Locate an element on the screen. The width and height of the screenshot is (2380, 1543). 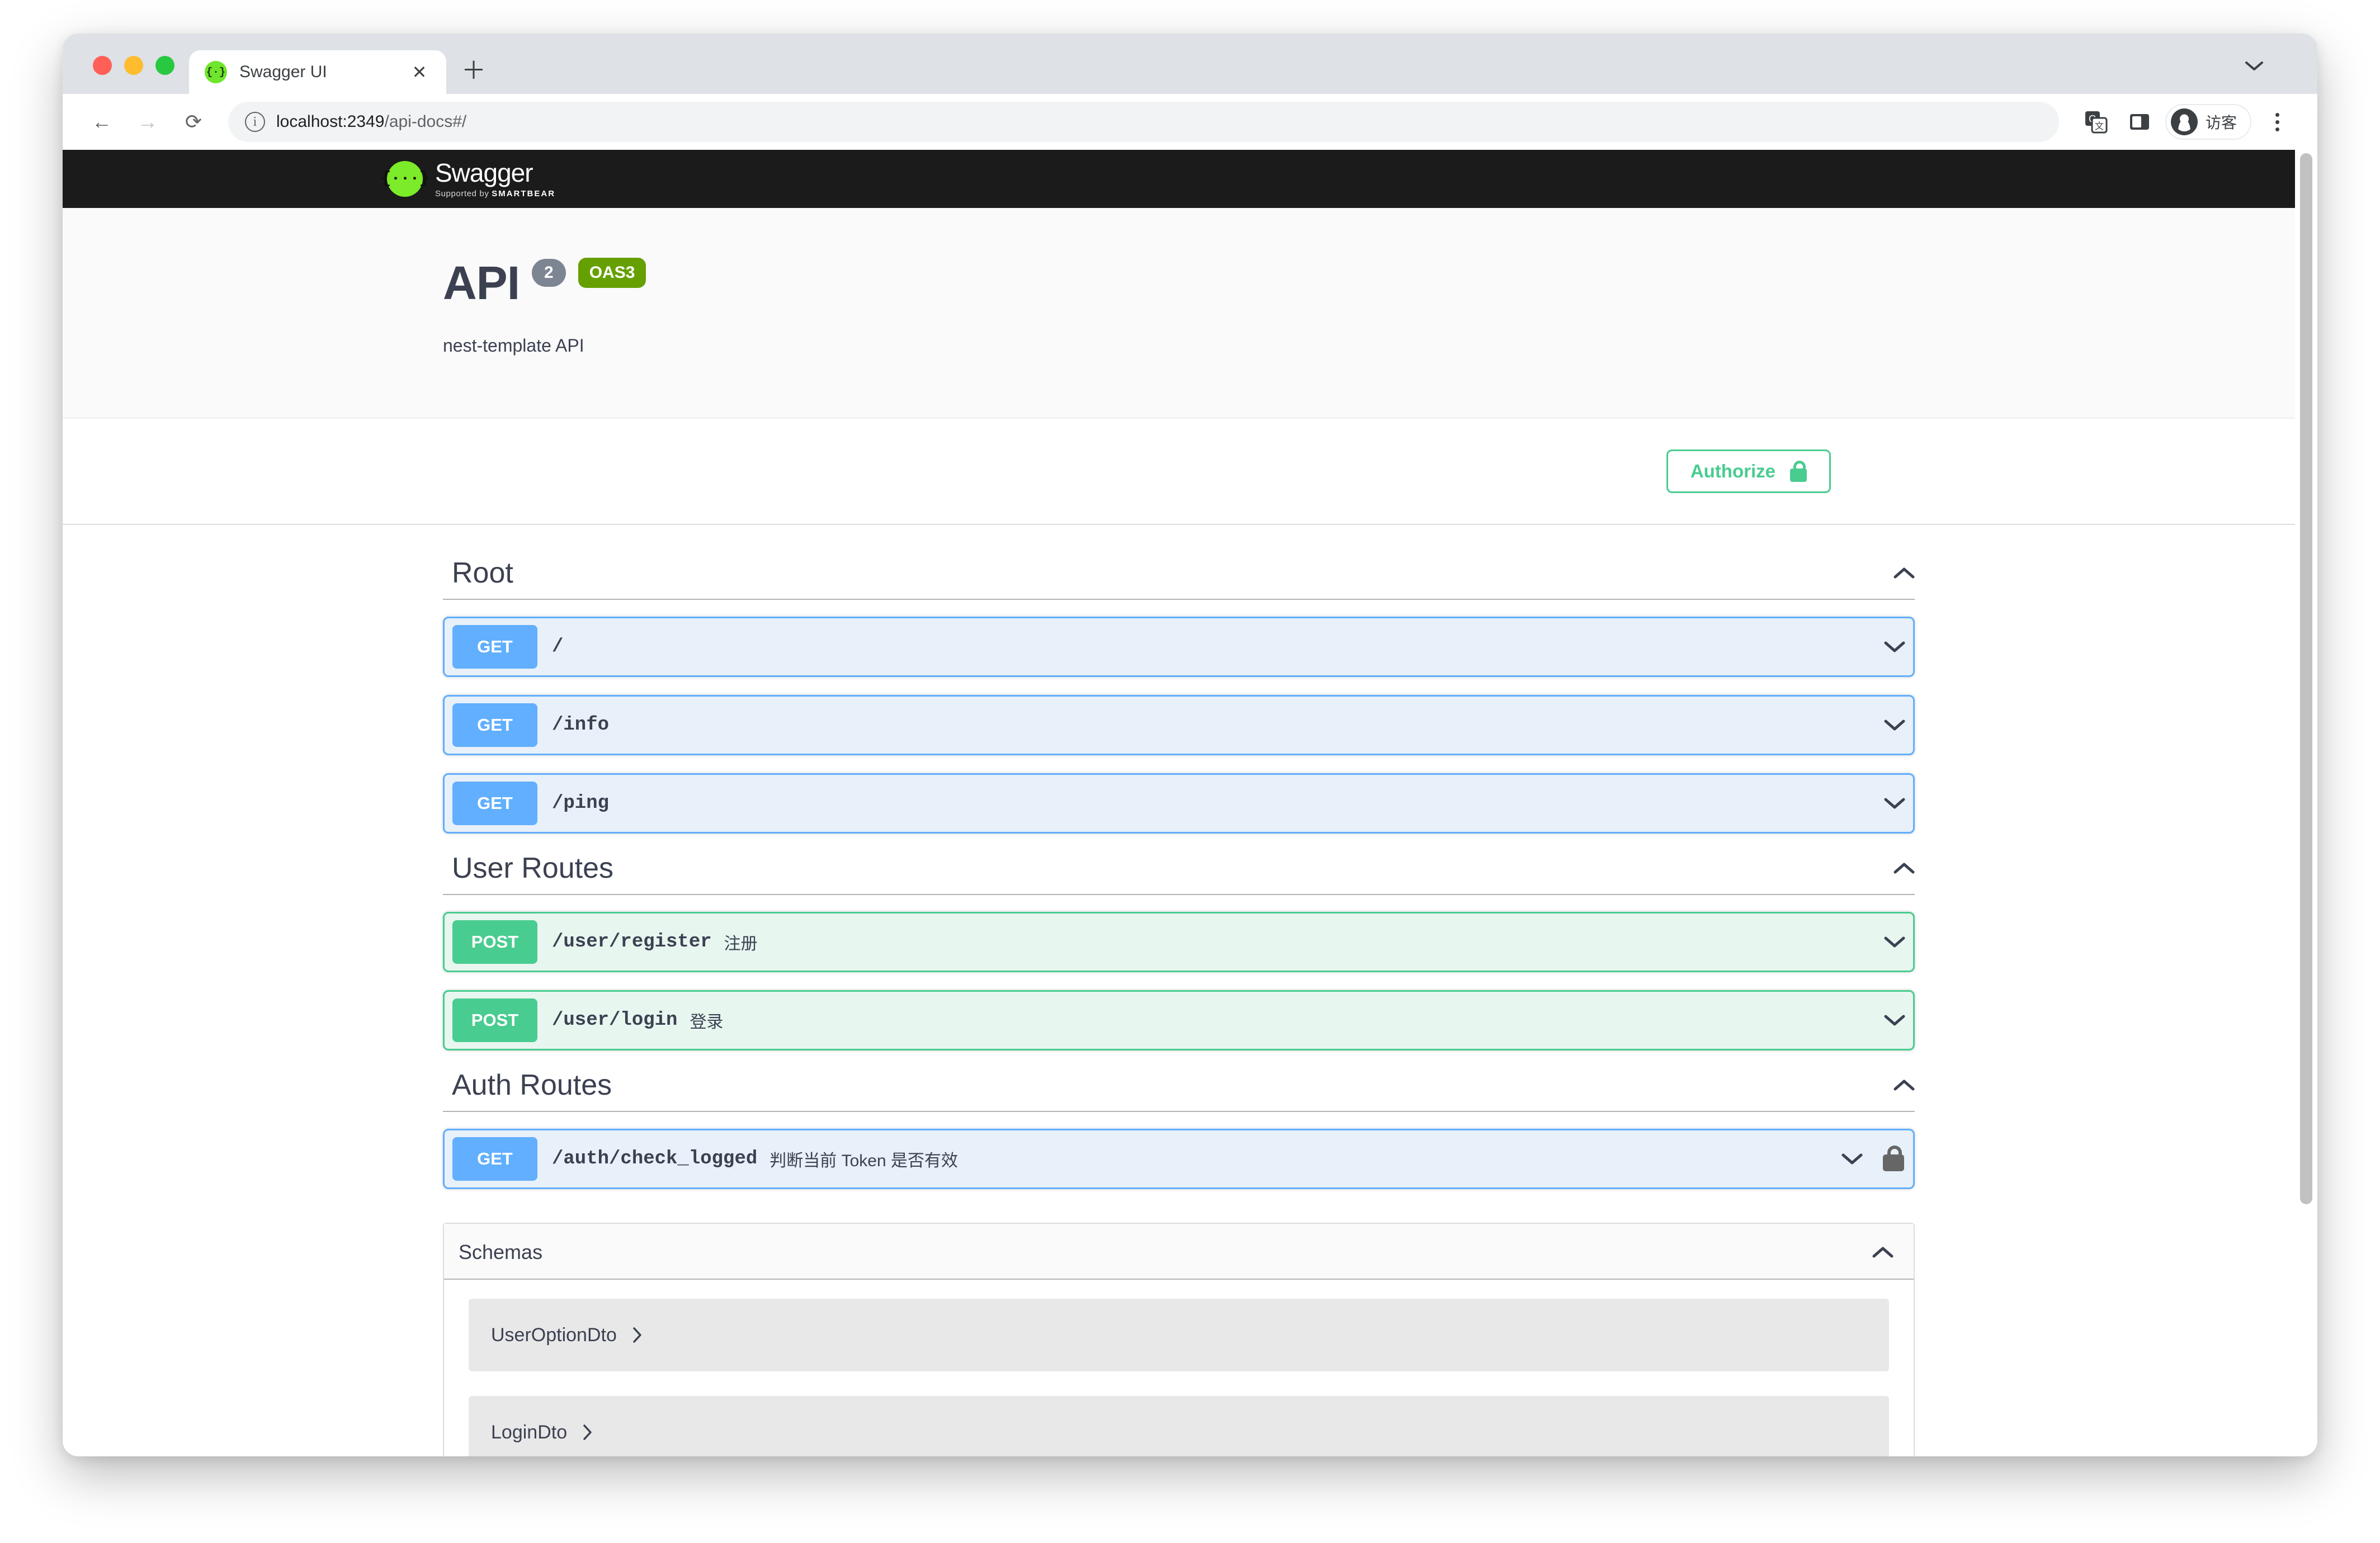
schema-name: LoginDto is located at coordinates (529, 1432).